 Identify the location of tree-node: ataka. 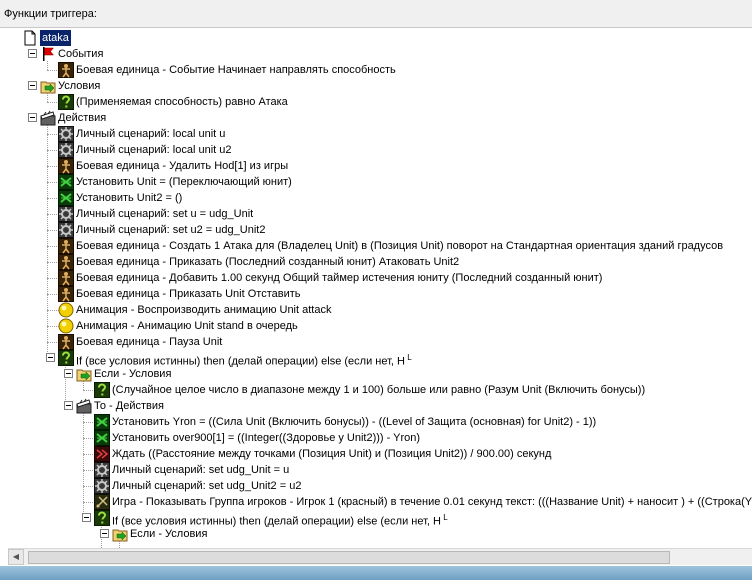
(380, 38).